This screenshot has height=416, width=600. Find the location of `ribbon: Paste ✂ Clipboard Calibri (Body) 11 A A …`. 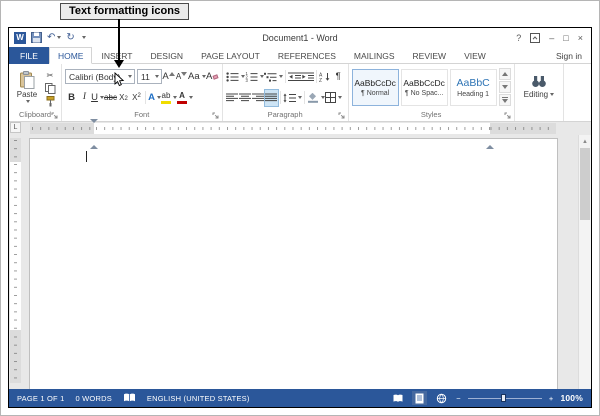

ribbon: Paste ✂ Clipboard Calibri (Body) 11 A A … is located at coordinates (300, 93).